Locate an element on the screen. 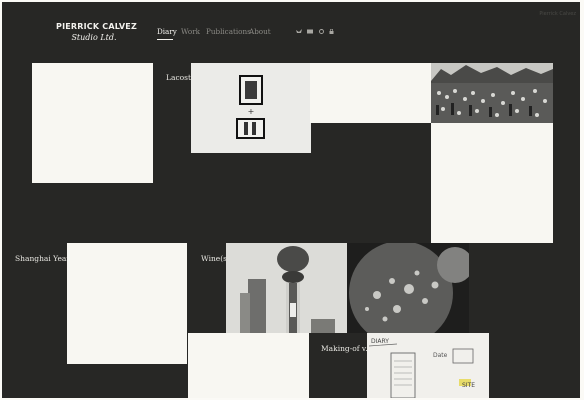 The height and width of the screenshot is (400, 584). top-right-link: Pierrick Calvez is located at coordinates (557, 14).